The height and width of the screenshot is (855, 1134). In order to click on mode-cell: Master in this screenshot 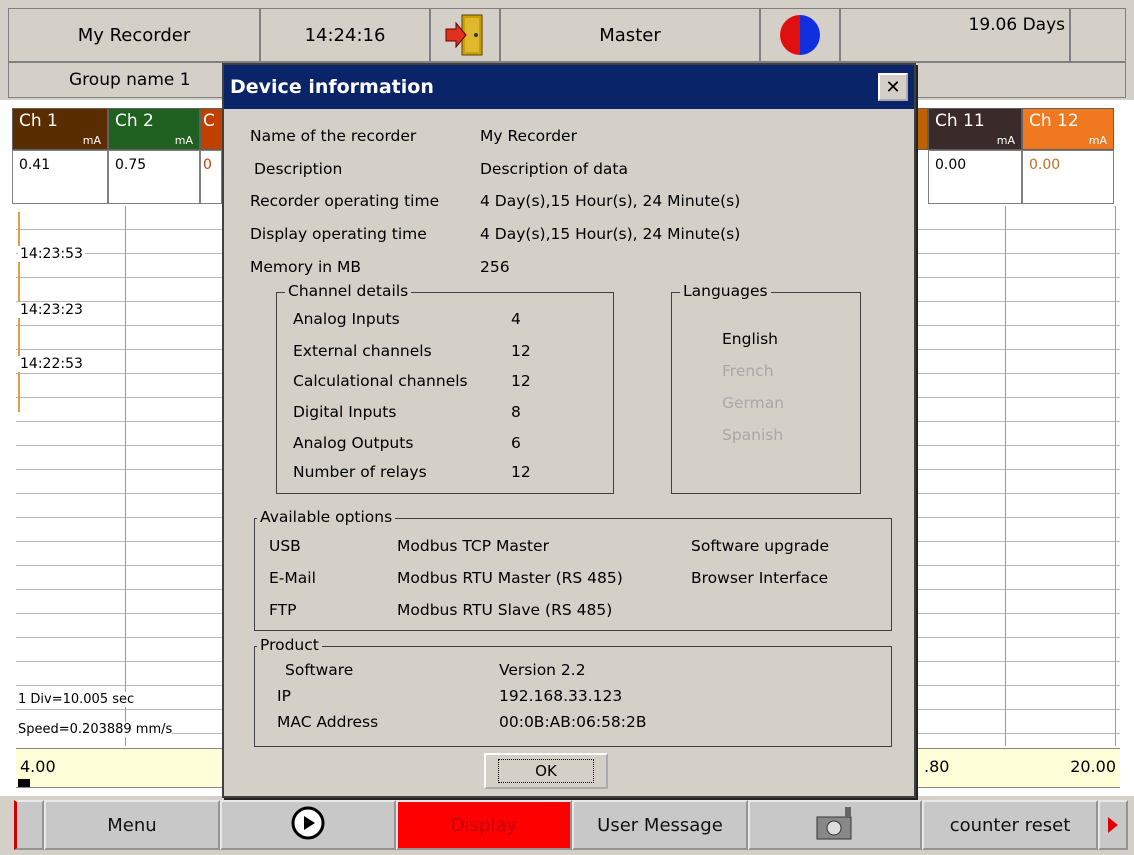, I will do `click(630, 35)`.